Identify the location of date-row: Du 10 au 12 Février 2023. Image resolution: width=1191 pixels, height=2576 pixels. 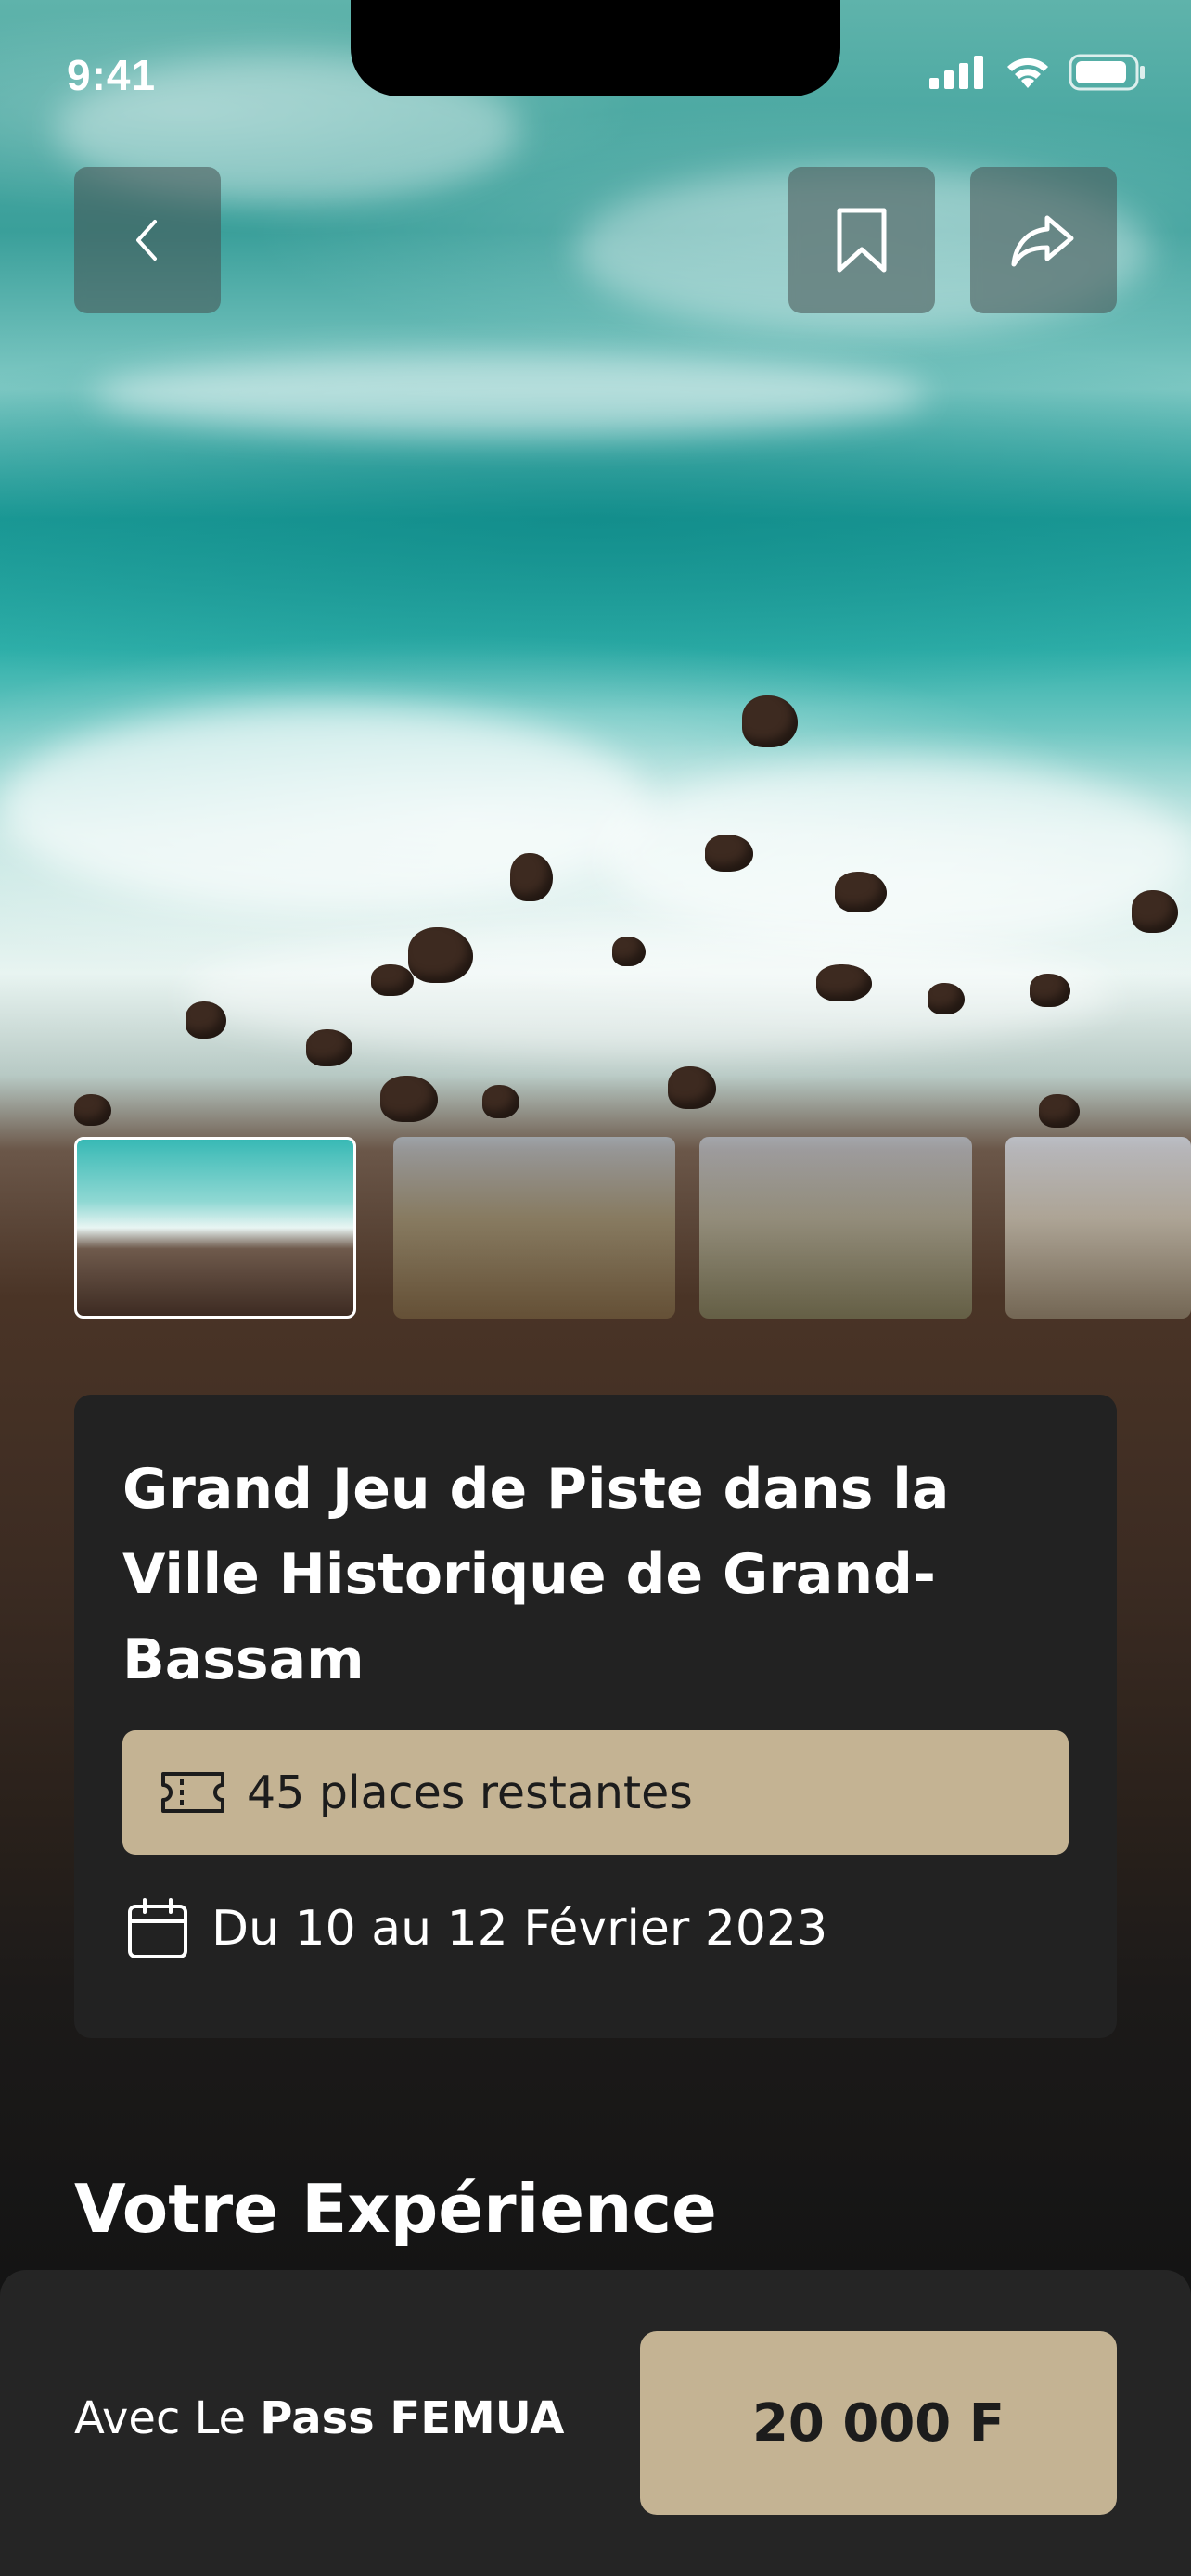
(476, 1928).